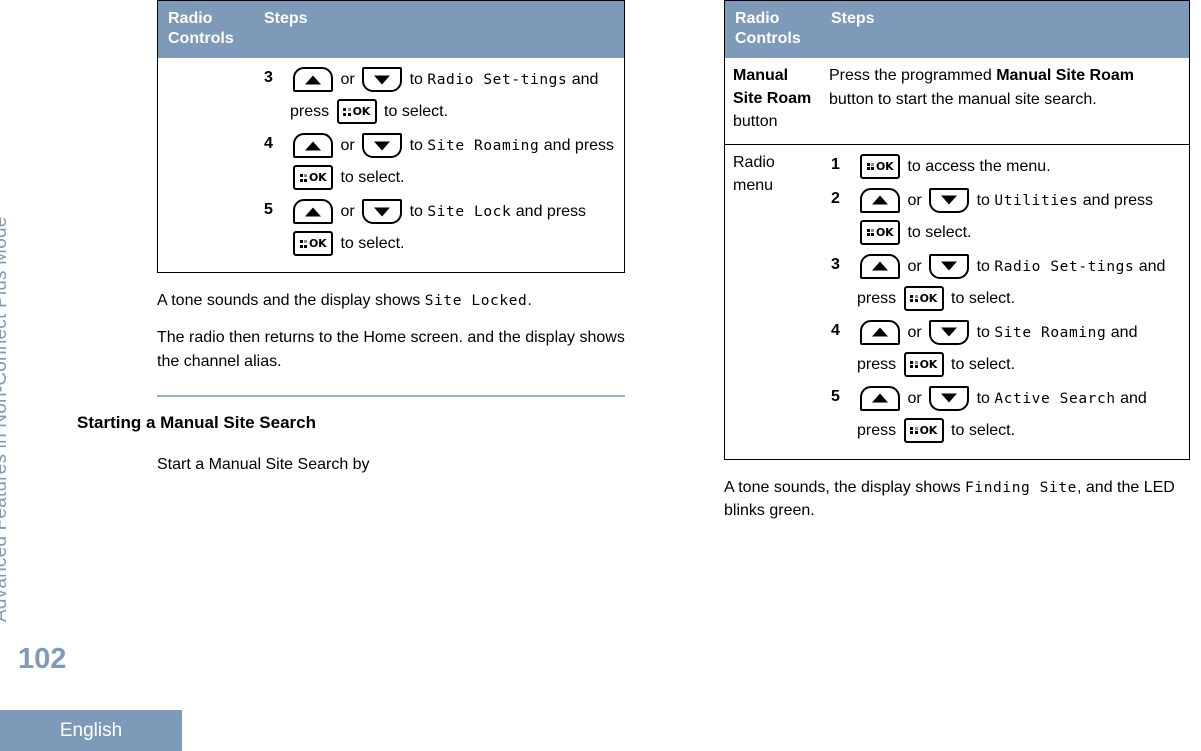 The width and height of the screenshot is (1201, 751). What do you see at coordinates (1055, 398) in the screenshot?
I see `display-text: Active Search` at bounding box center [1055, 398].